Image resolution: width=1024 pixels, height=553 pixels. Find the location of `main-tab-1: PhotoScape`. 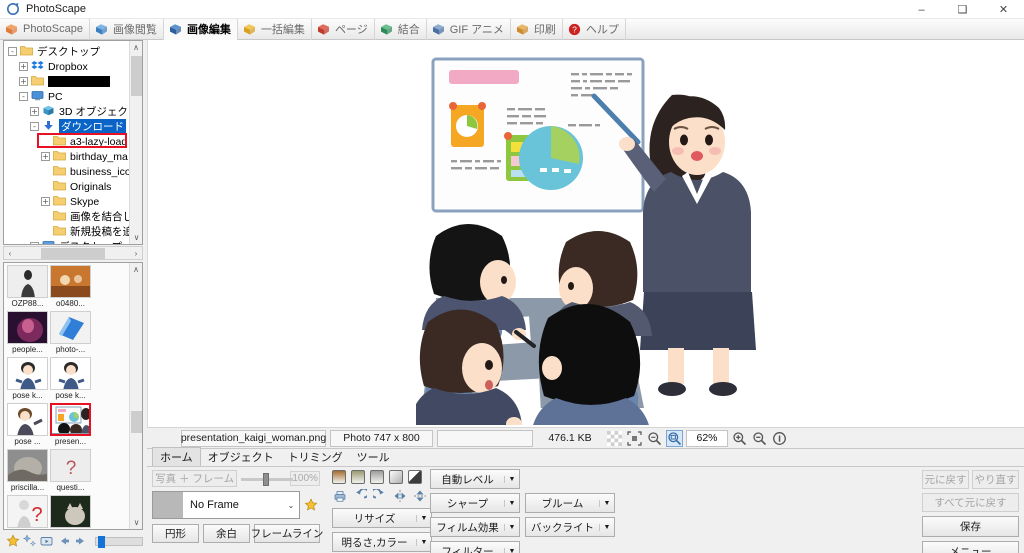

main-tab-1: PhotoScape is located at coordinates (45, 29).